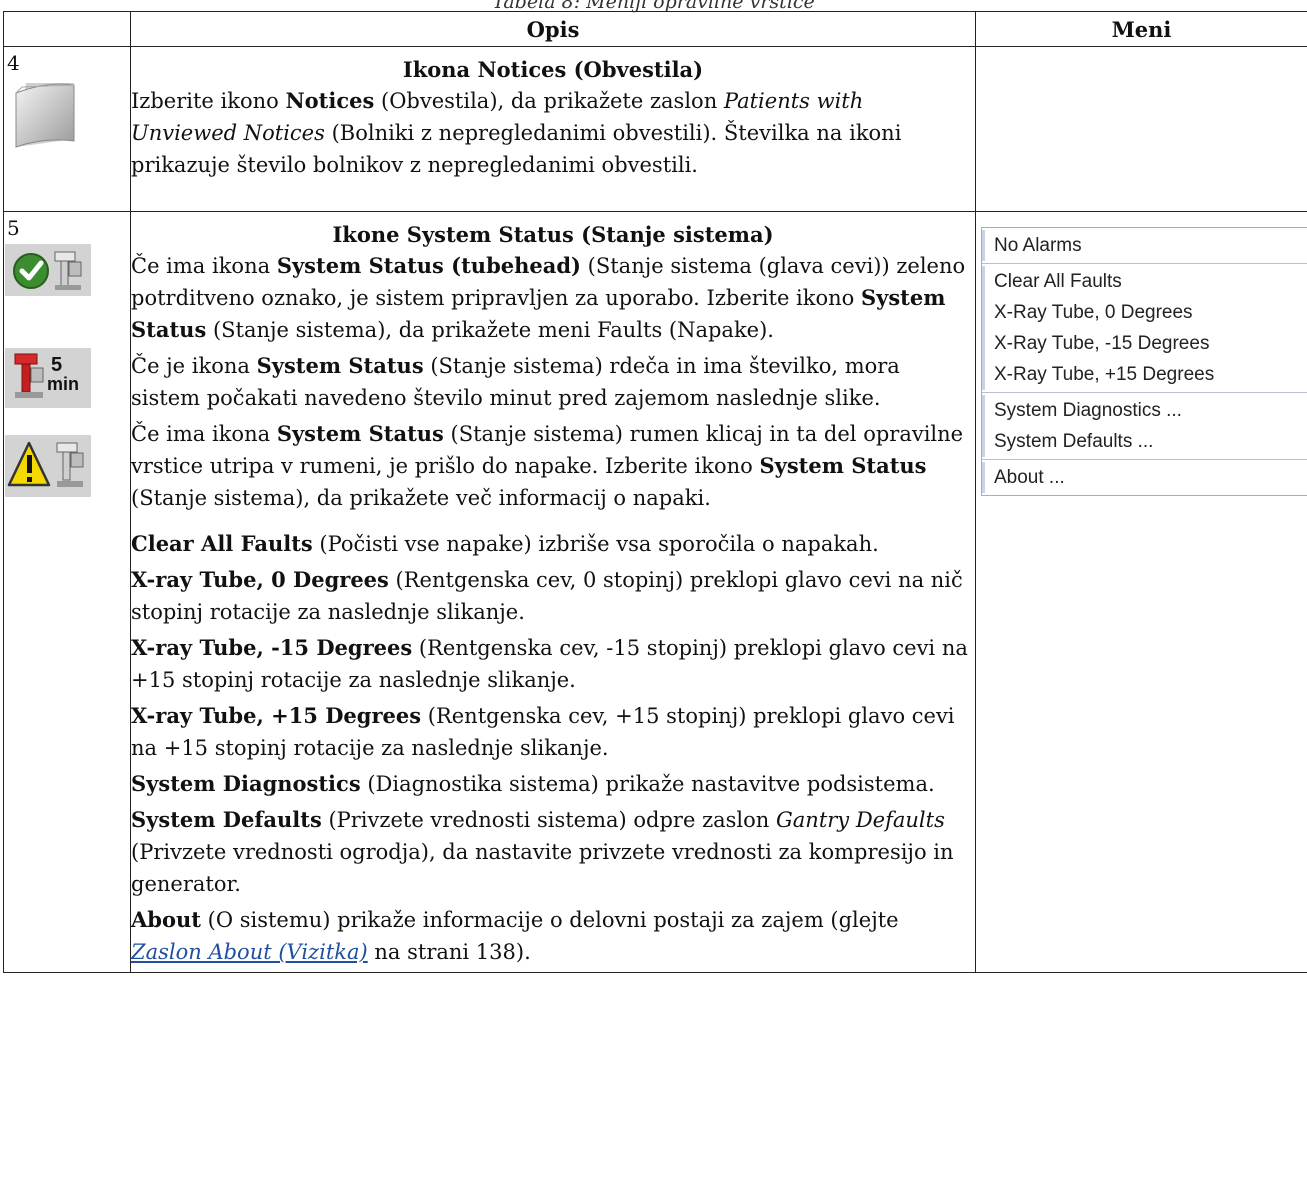 This screenshot has width=1307, height=1192. I want to click on menu-item-clear-all-faults: Clear All Faults, so click(1144, 281).